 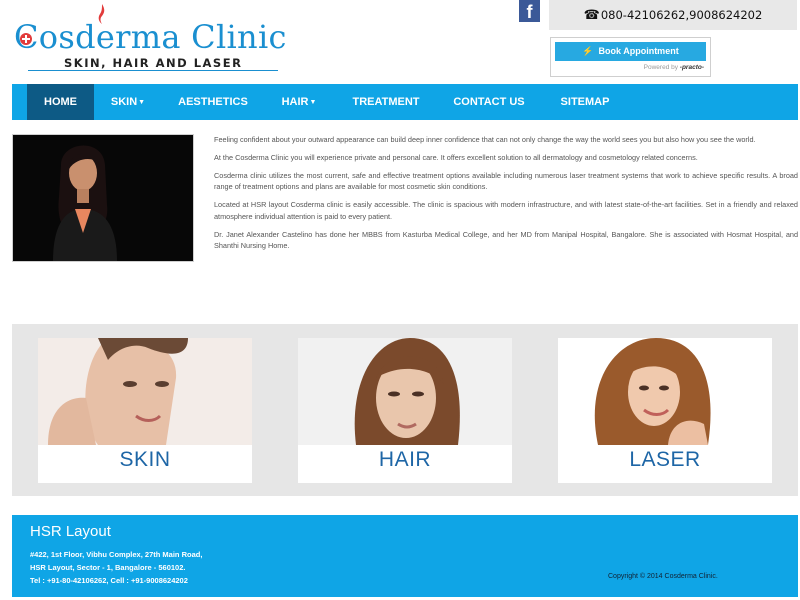 I want to click on nav-item-treatment: TREATMENT, so click(x=386, y=102).